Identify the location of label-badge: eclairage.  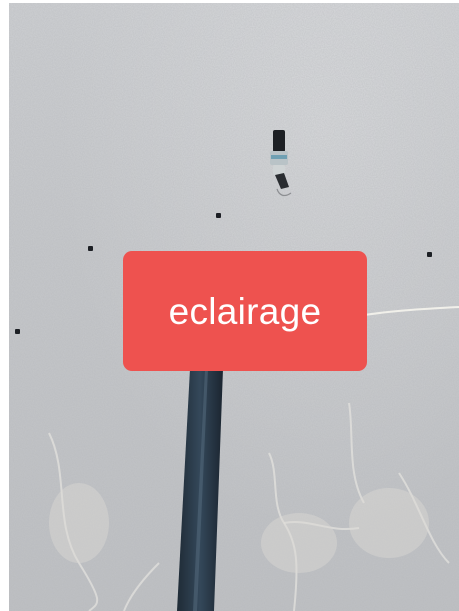
(245, 311).